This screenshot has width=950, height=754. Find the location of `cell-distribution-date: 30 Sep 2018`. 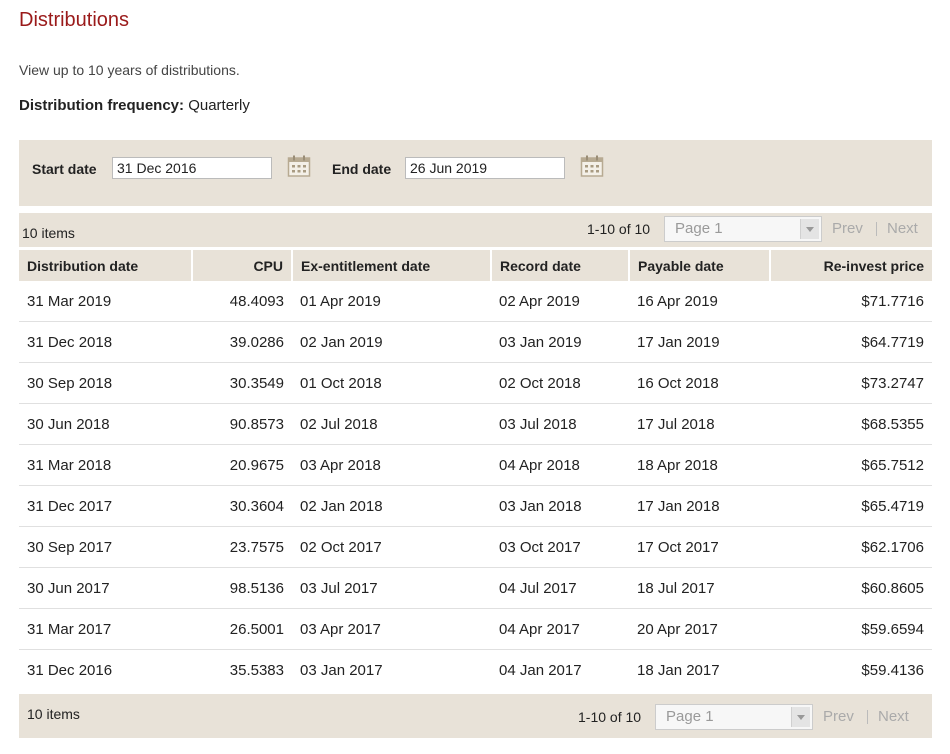

cell-distribution-date: 30 Sep 2018 is located at coordinates (105, 383).